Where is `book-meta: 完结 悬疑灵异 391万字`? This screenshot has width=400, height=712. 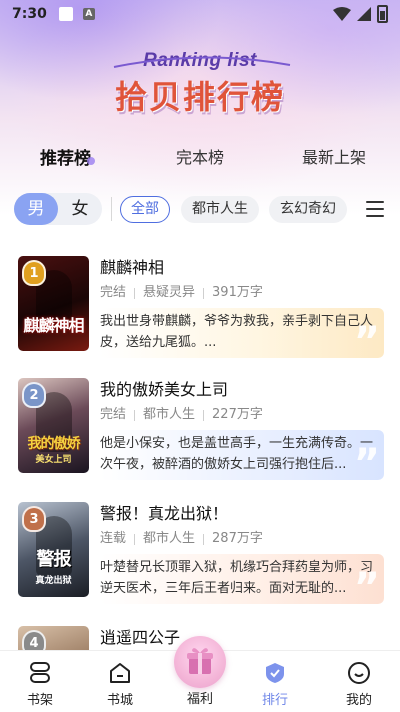
book-meta: 完结 悬疑灵异 391万字 is located at coordinates (242, 293).